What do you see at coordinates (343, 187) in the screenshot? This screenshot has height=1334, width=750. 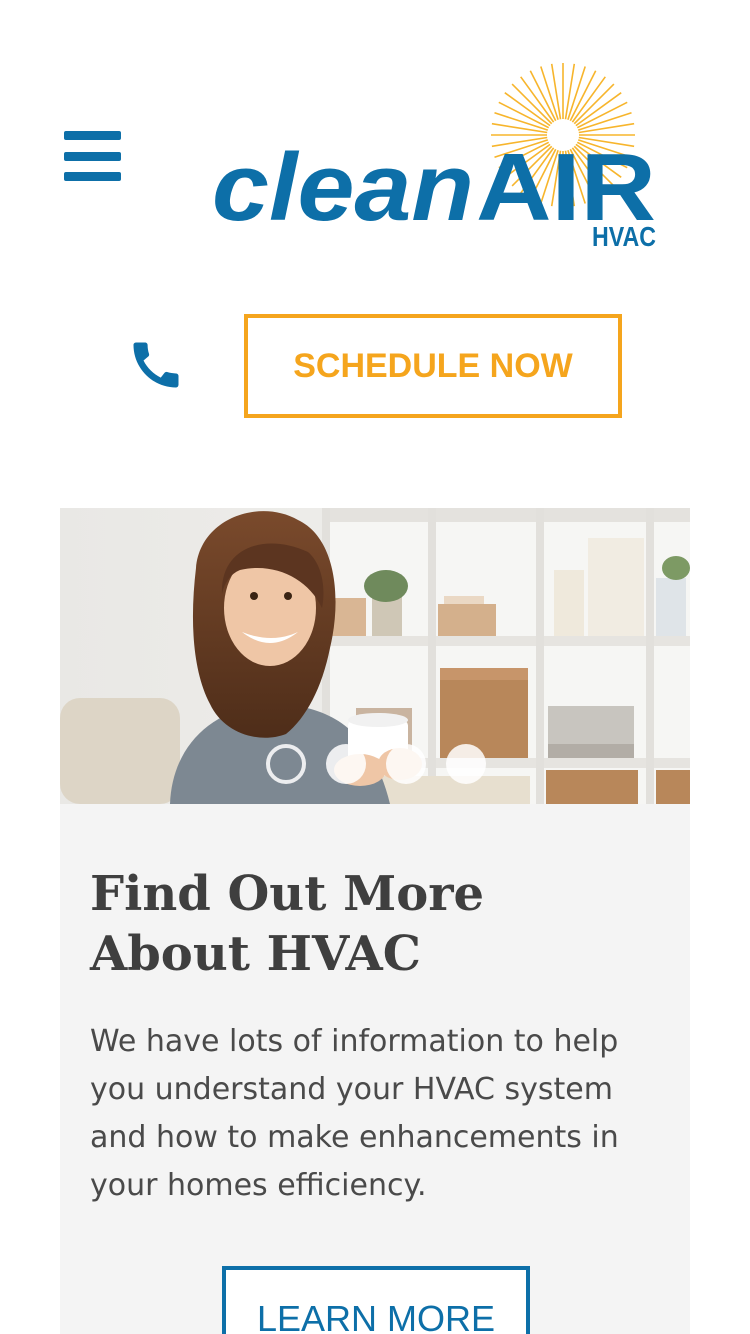 I see `logo-wordmark-clean: clean` at bounding box center [343, 187].